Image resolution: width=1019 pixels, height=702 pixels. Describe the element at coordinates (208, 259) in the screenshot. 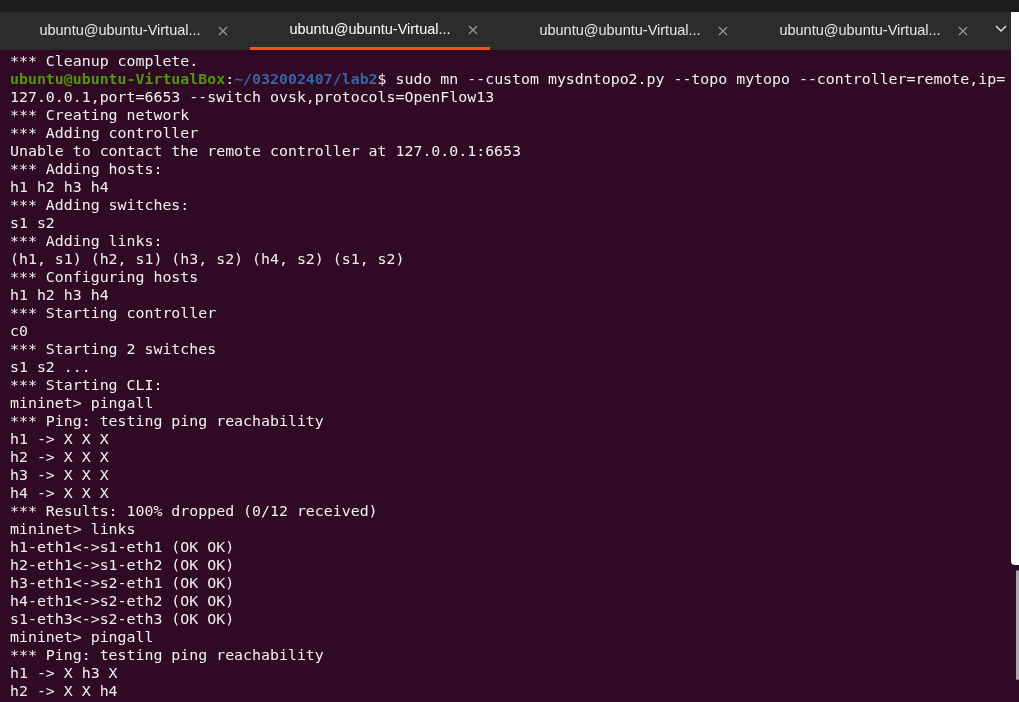

I see `terminal-line: (h1, s1) (h2, s1) (h3, s2) (h4, s2) (s1, s2)` at that location.